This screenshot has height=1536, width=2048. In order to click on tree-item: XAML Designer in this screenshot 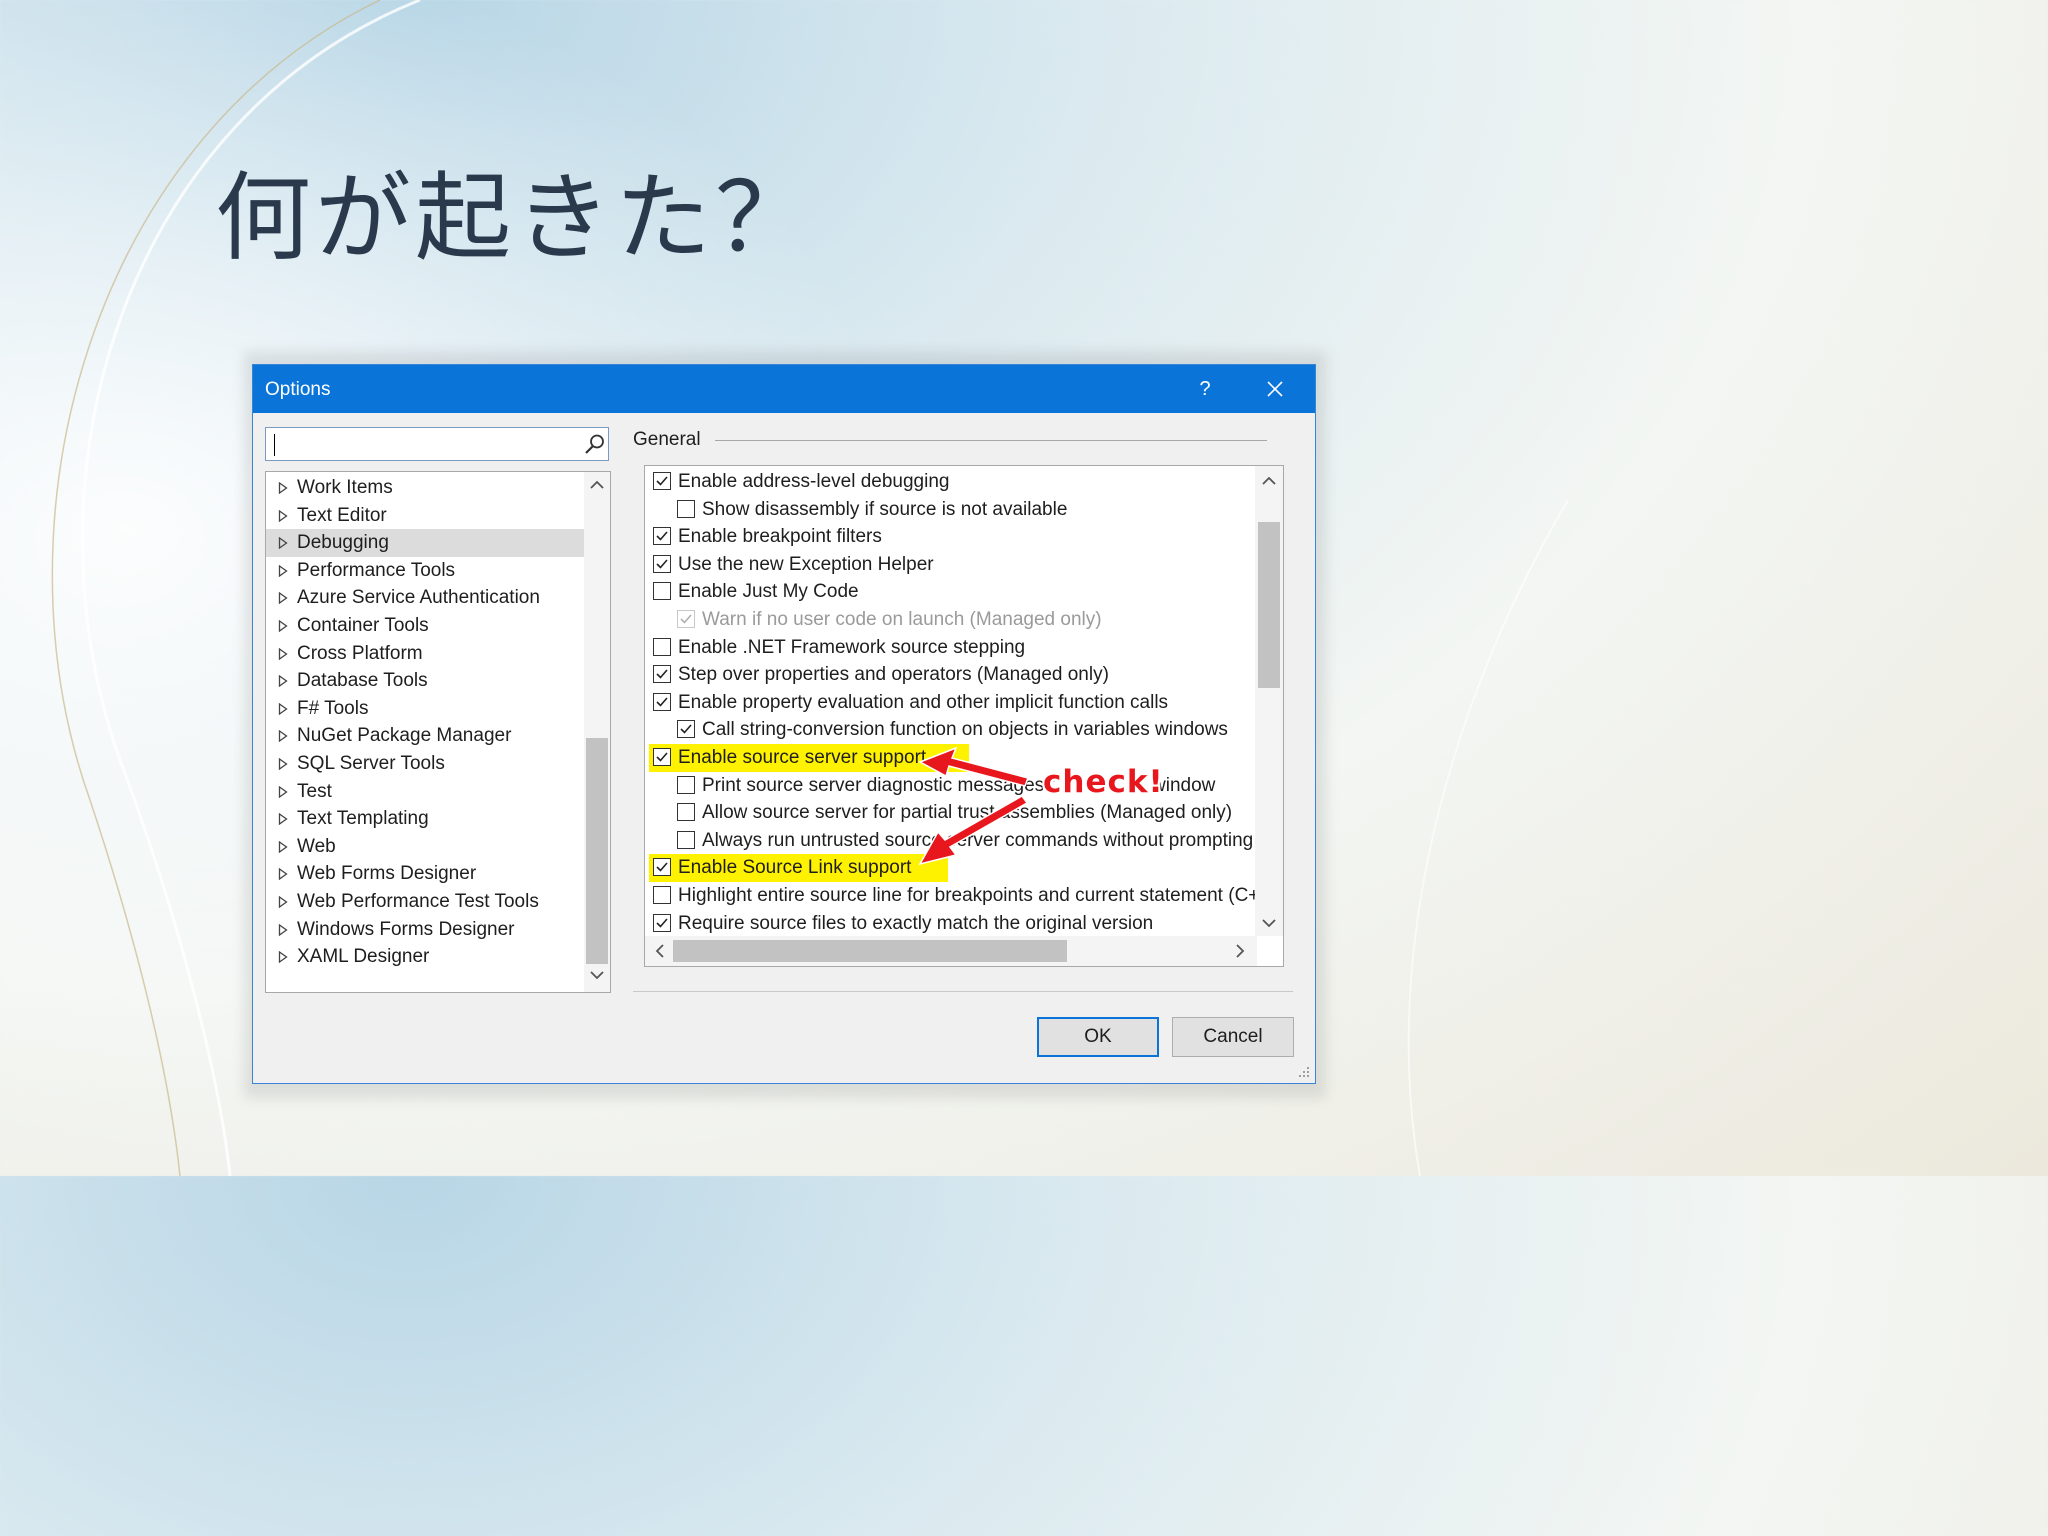, I will do `click(425, 957)`.